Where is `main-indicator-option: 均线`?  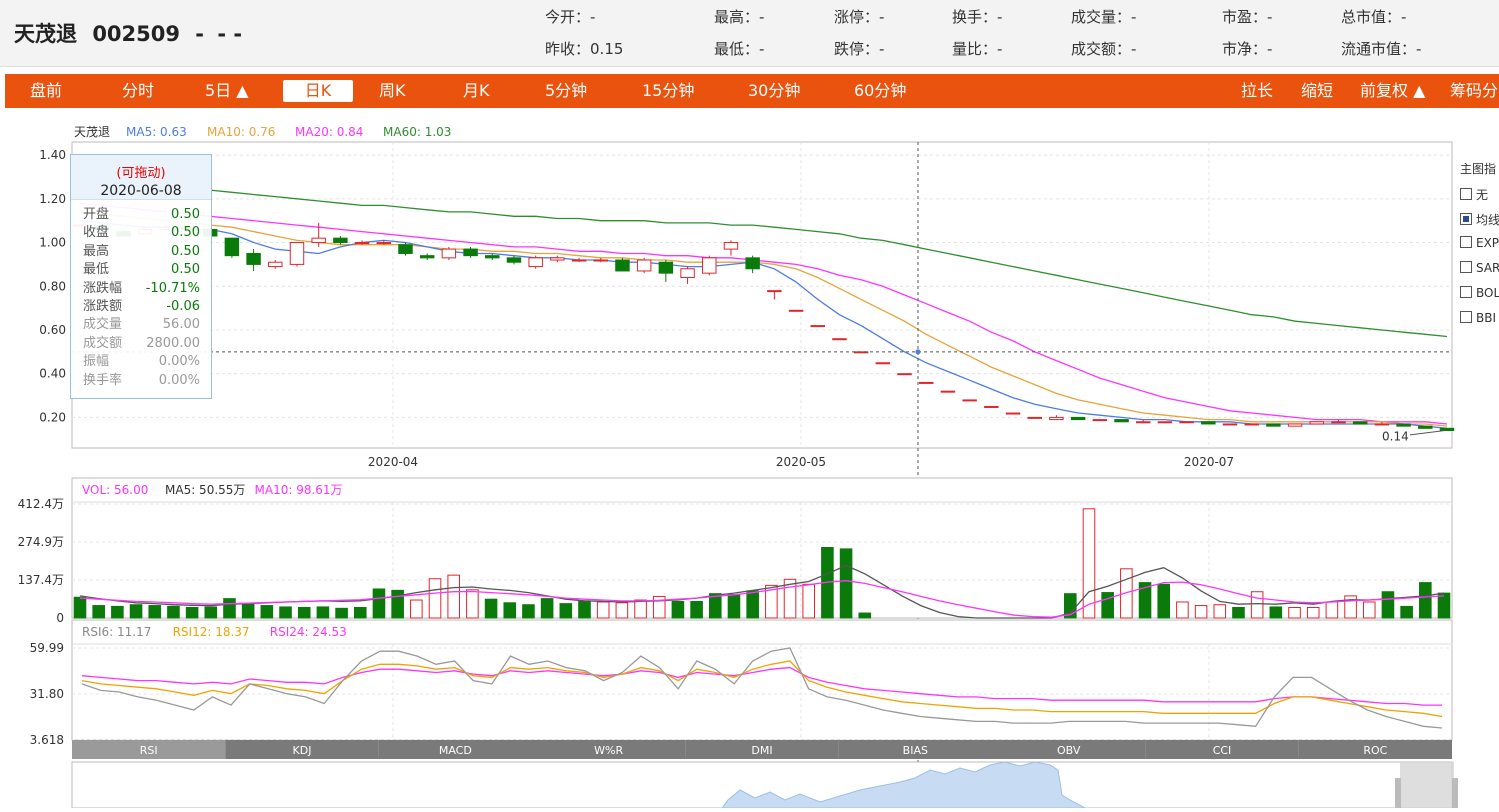 main-indicator-option: 均线 is located at coordinates (1479, 219).